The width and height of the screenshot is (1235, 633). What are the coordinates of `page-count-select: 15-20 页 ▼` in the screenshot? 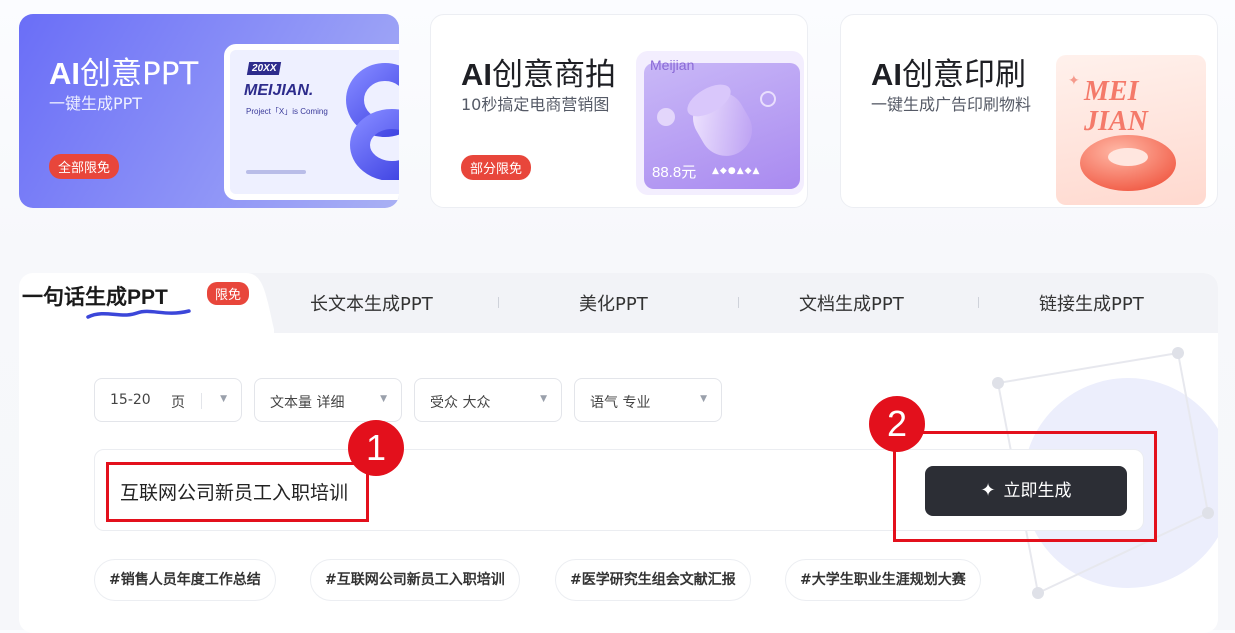 It's located at (168, 400).